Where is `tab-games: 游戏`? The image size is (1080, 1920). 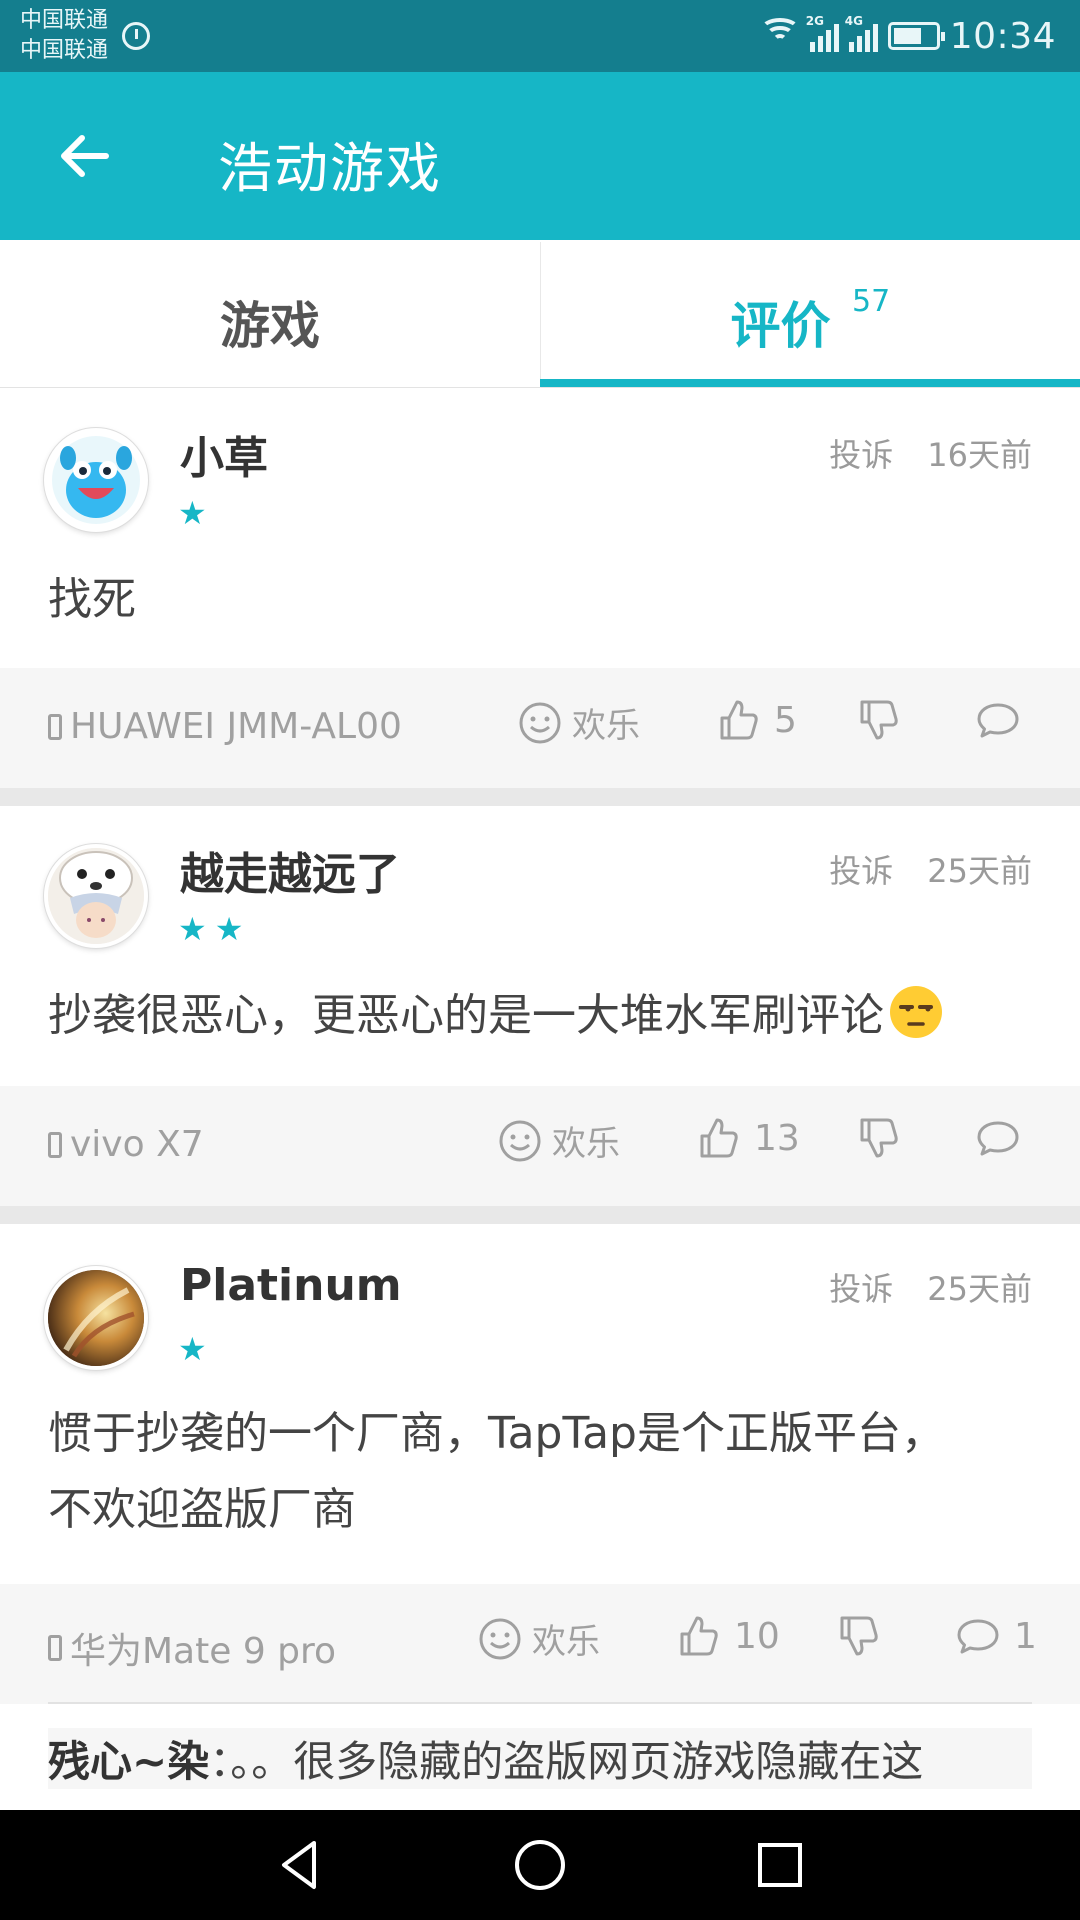
tab-games: 游戏 is located at coordinates (270, 315).